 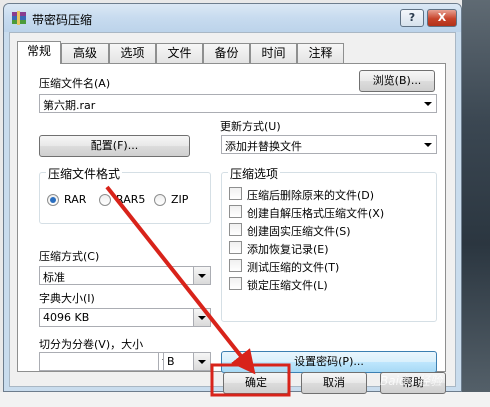 What do you see at coordinates (311, 195) in the screenshot?
I see `delete-files-label: 压缩后删除原来的文件(D)` at bounding box center [311, 195].